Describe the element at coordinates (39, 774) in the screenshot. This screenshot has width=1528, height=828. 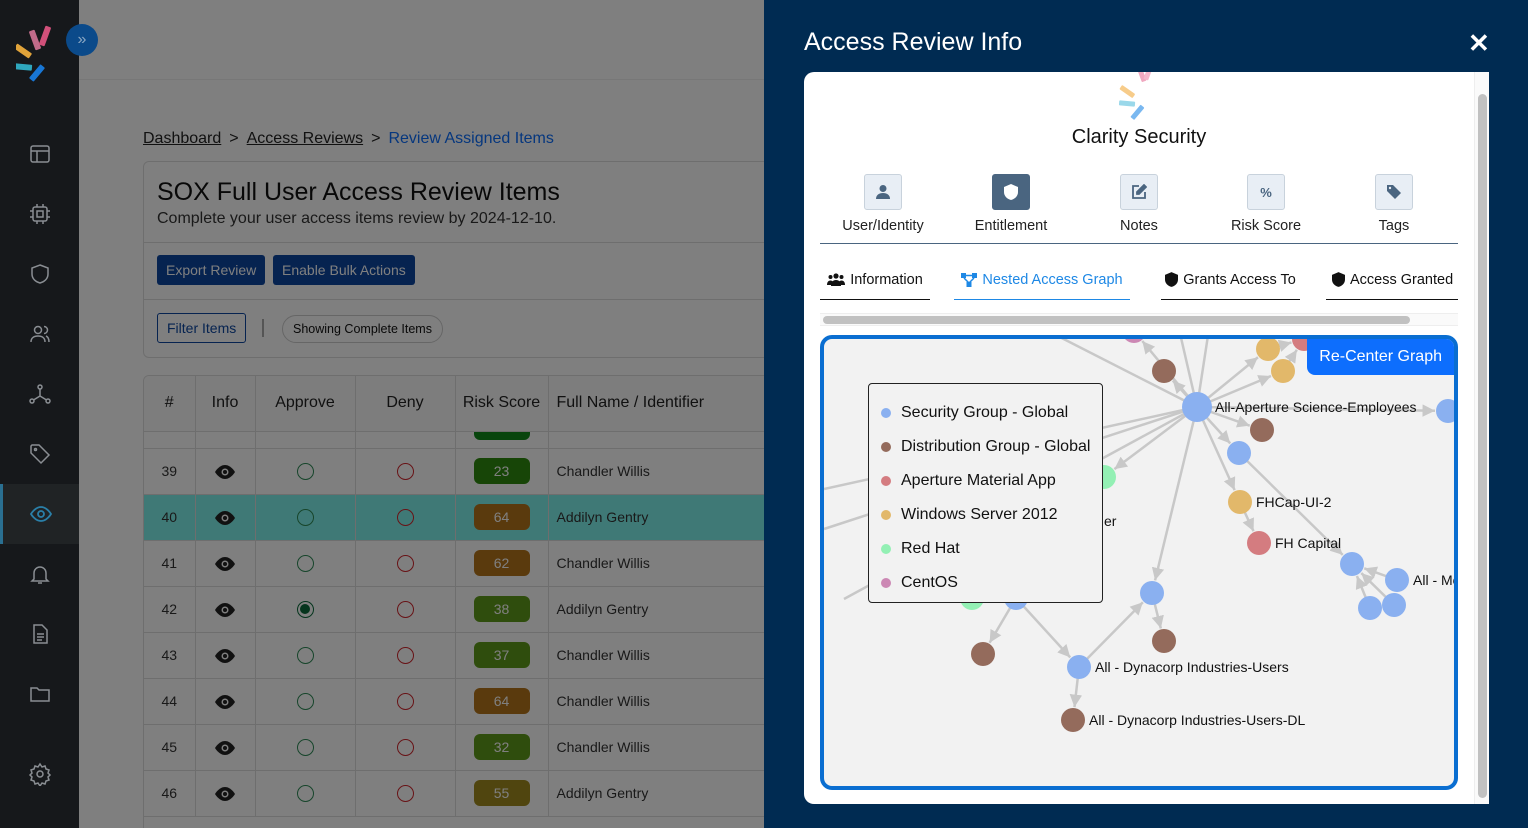
I see `sidebar-item-settings` at that location.